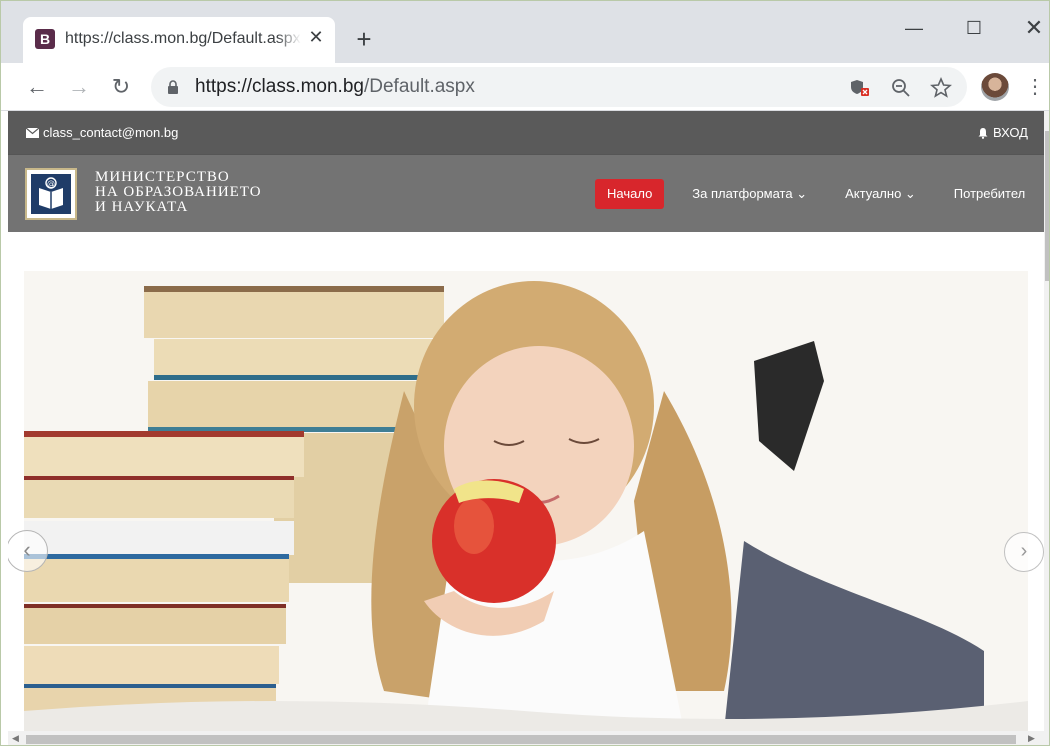 The height and width of the screenshot is (746, 1050). I want to click on apple, so click(494, 541).